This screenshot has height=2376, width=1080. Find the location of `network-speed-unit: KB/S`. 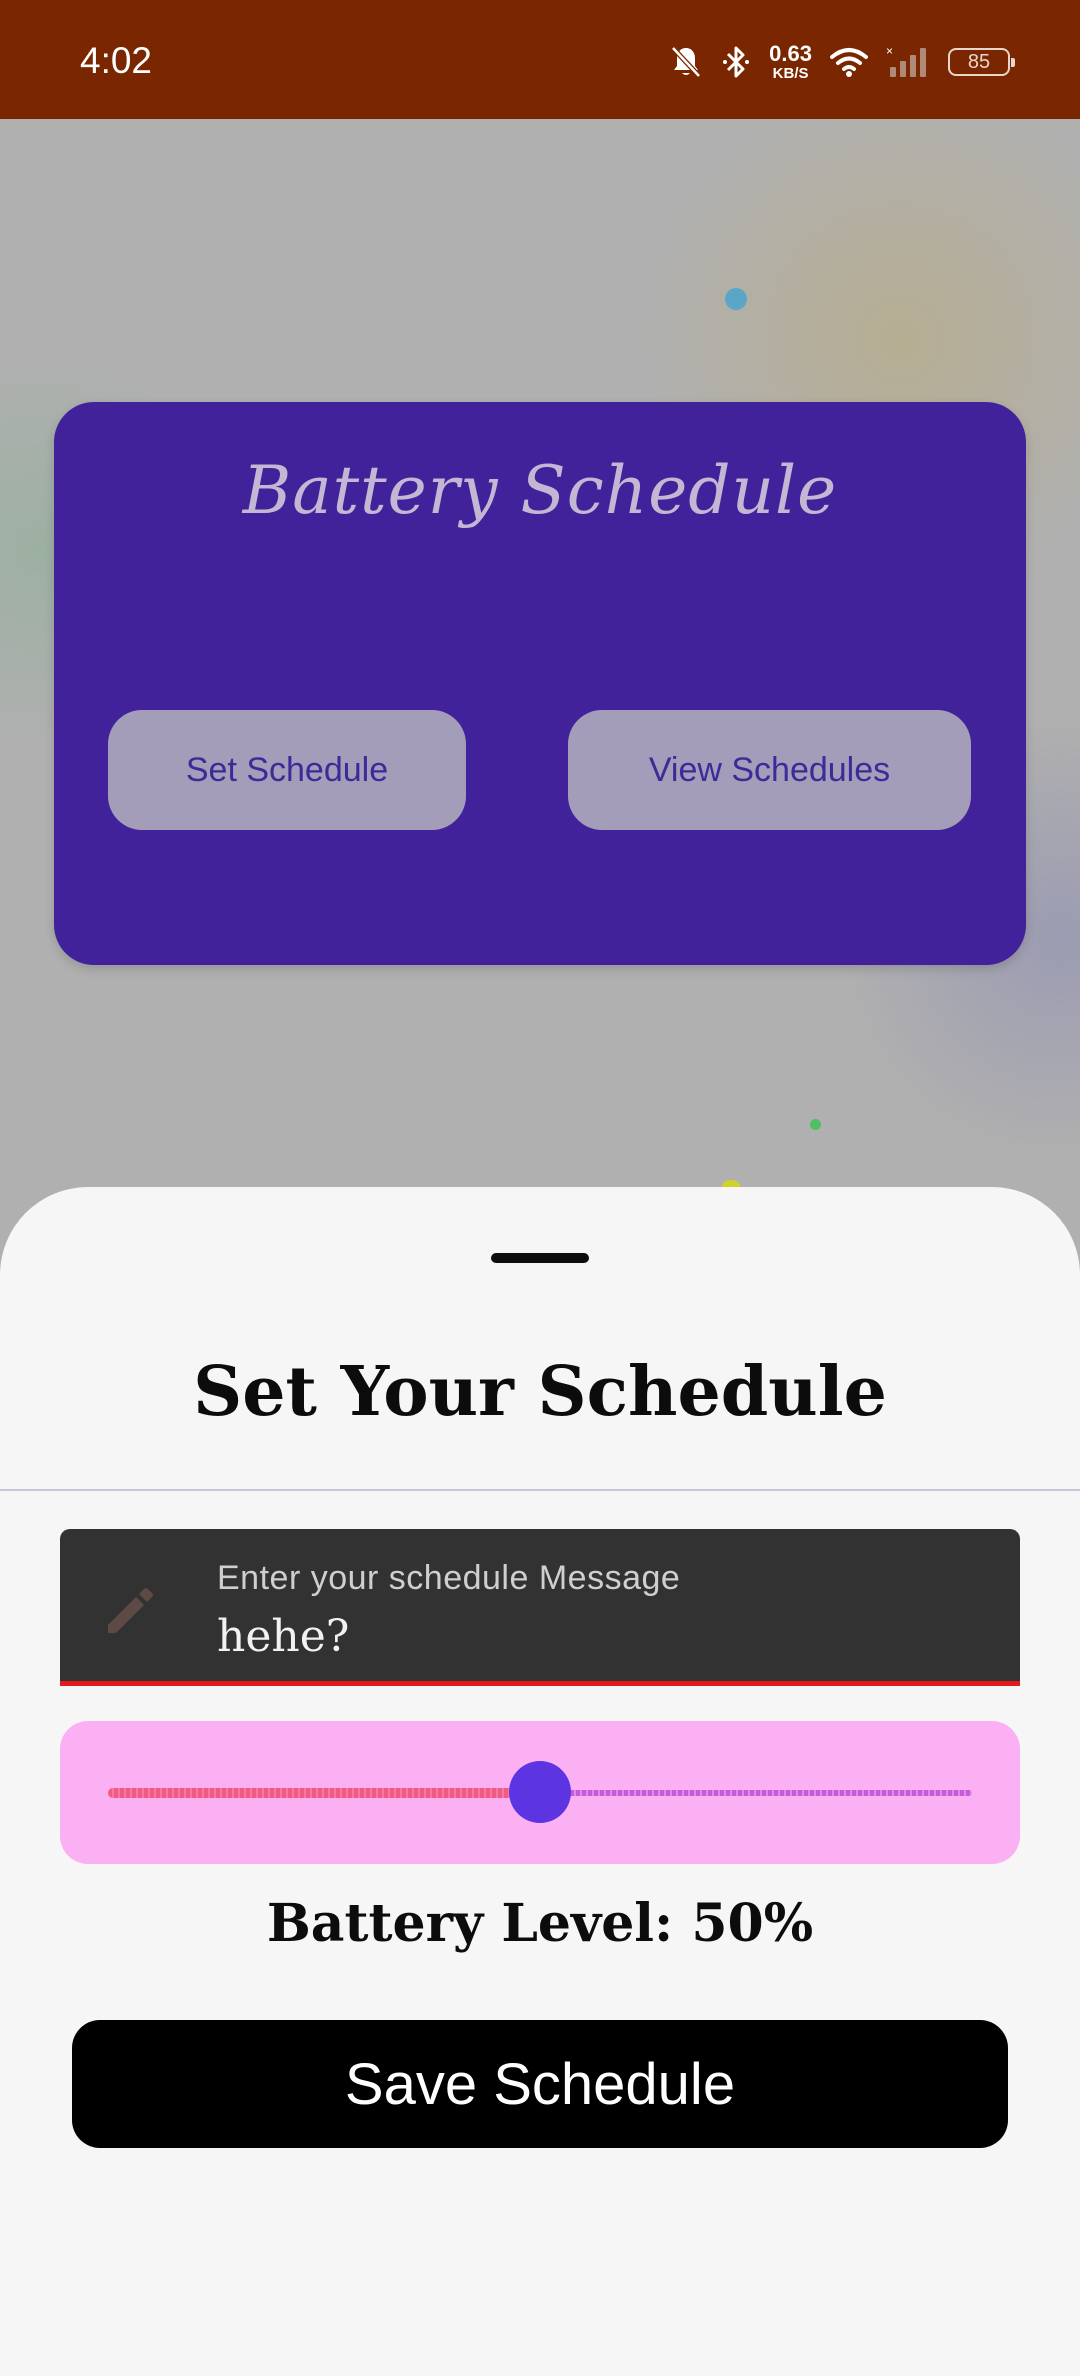

network-speed-unit: KB/S is located at coordinates (790, 73).